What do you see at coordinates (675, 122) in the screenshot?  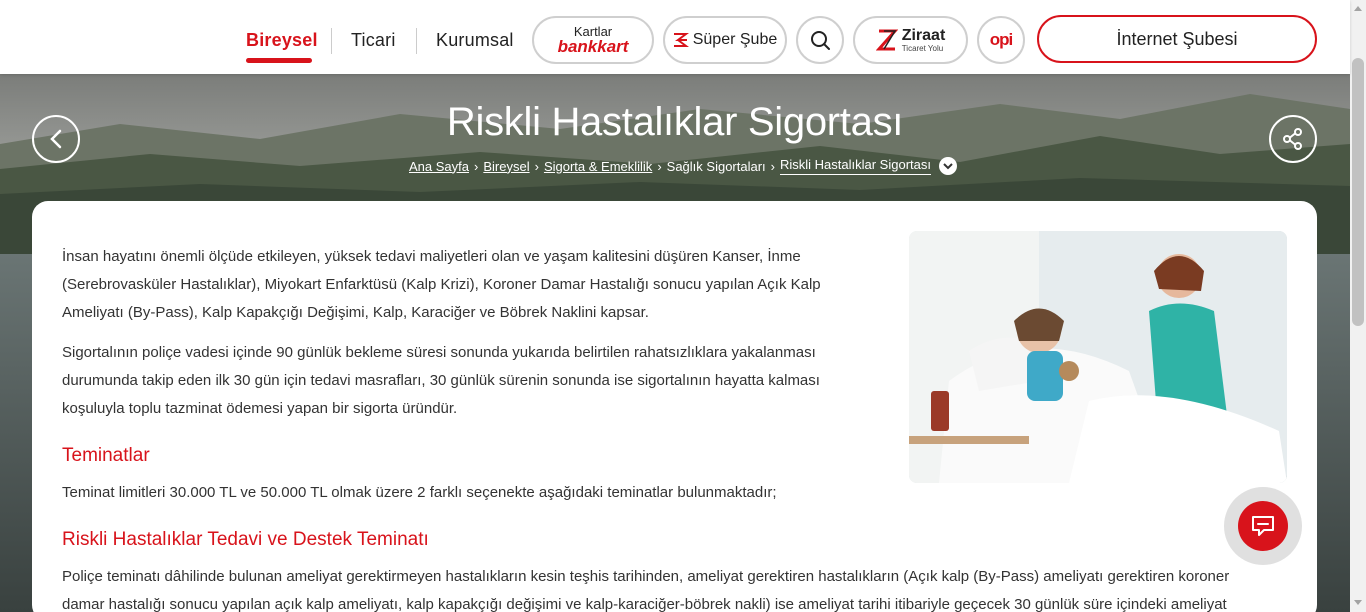 I see `page-title: Riskli Hastalıklar Sigortası` at bounding box center [675, 122].